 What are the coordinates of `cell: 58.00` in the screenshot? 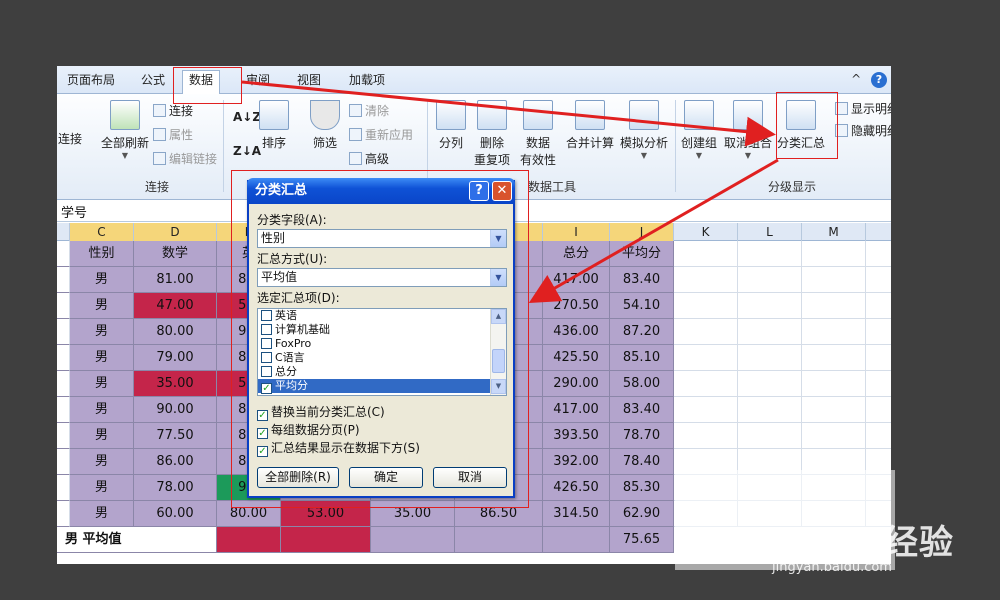 It's located at (642, 384).